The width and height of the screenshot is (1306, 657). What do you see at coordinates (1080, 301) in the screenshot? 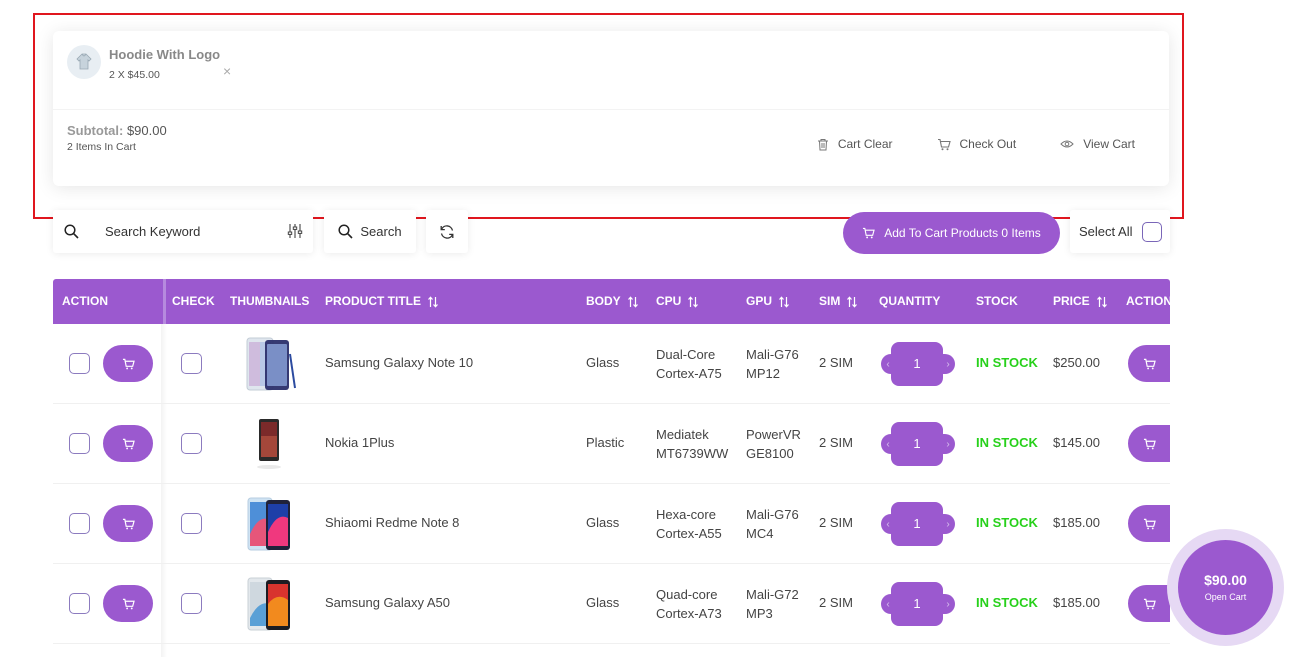
I see `th-price: Price` at bounding box center [1080, 301].